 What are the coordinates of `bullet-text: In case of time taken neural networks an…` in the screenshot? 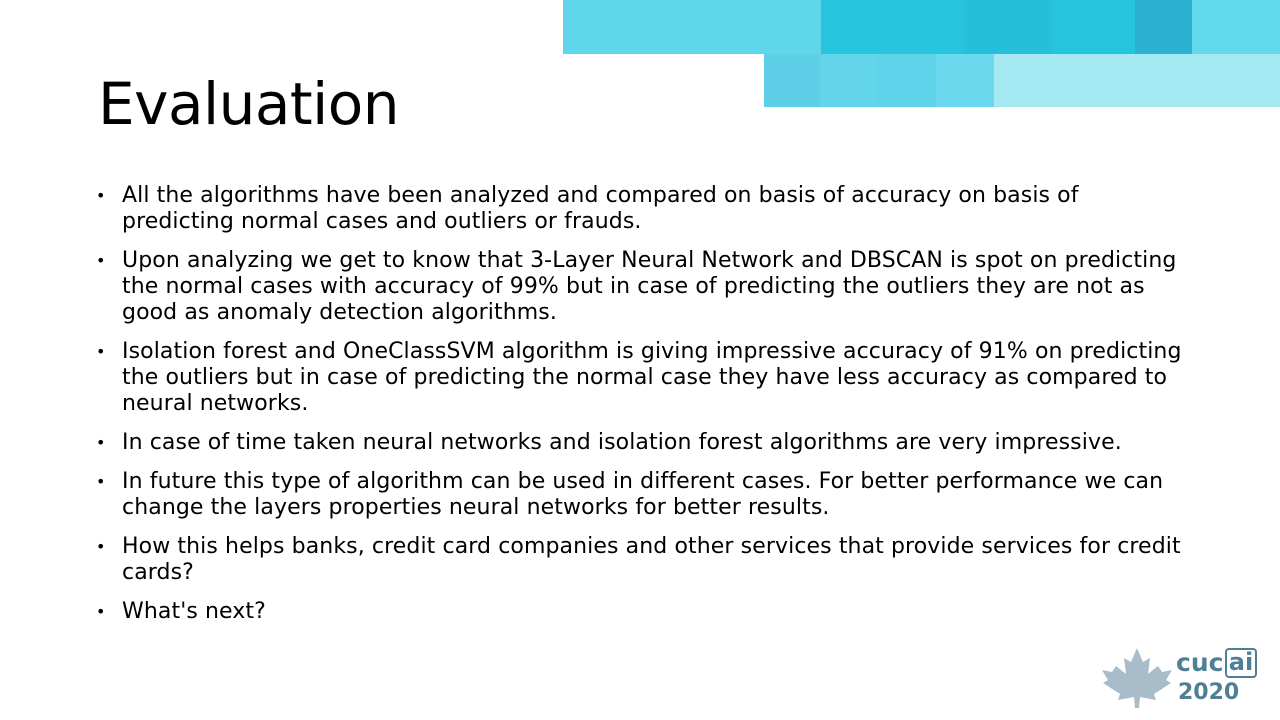 It's located at (622, 442).